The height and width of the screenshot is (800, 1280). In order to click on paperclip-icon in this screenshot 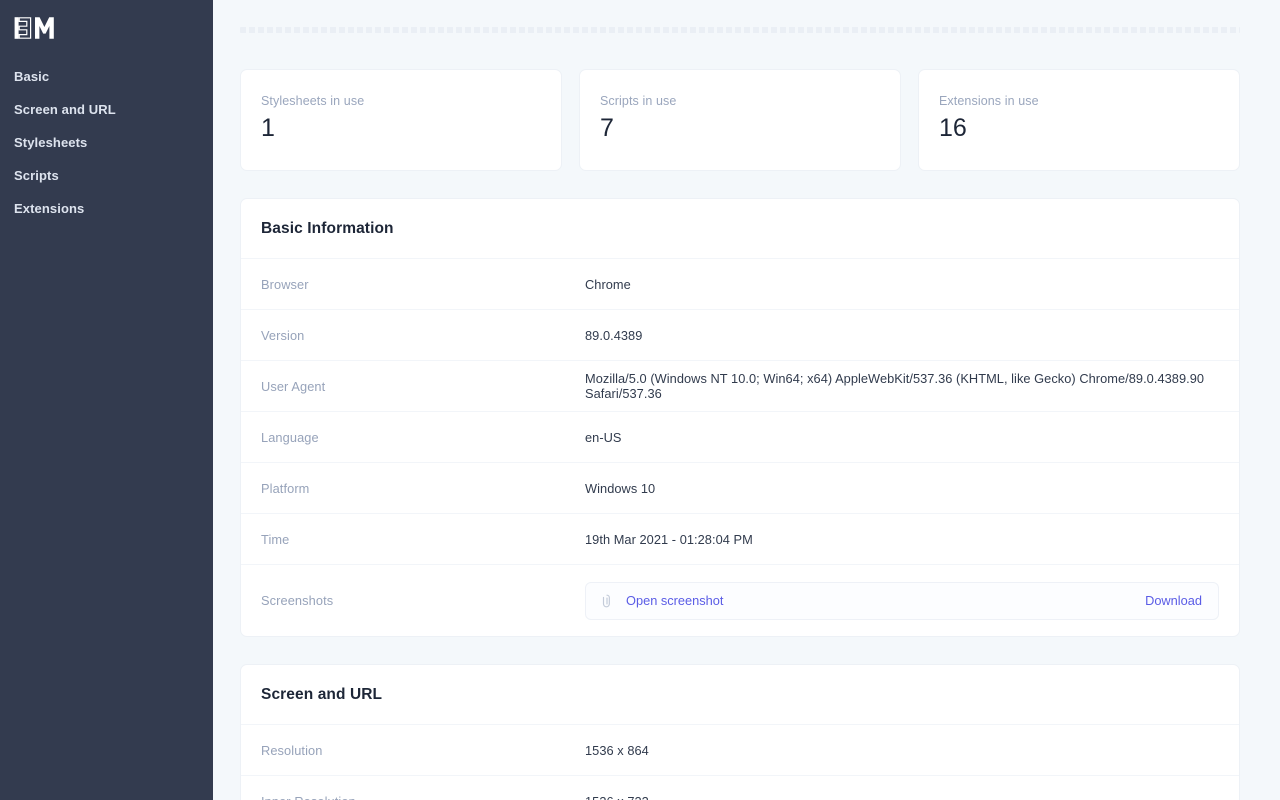, I will do `click(607, 601)`.